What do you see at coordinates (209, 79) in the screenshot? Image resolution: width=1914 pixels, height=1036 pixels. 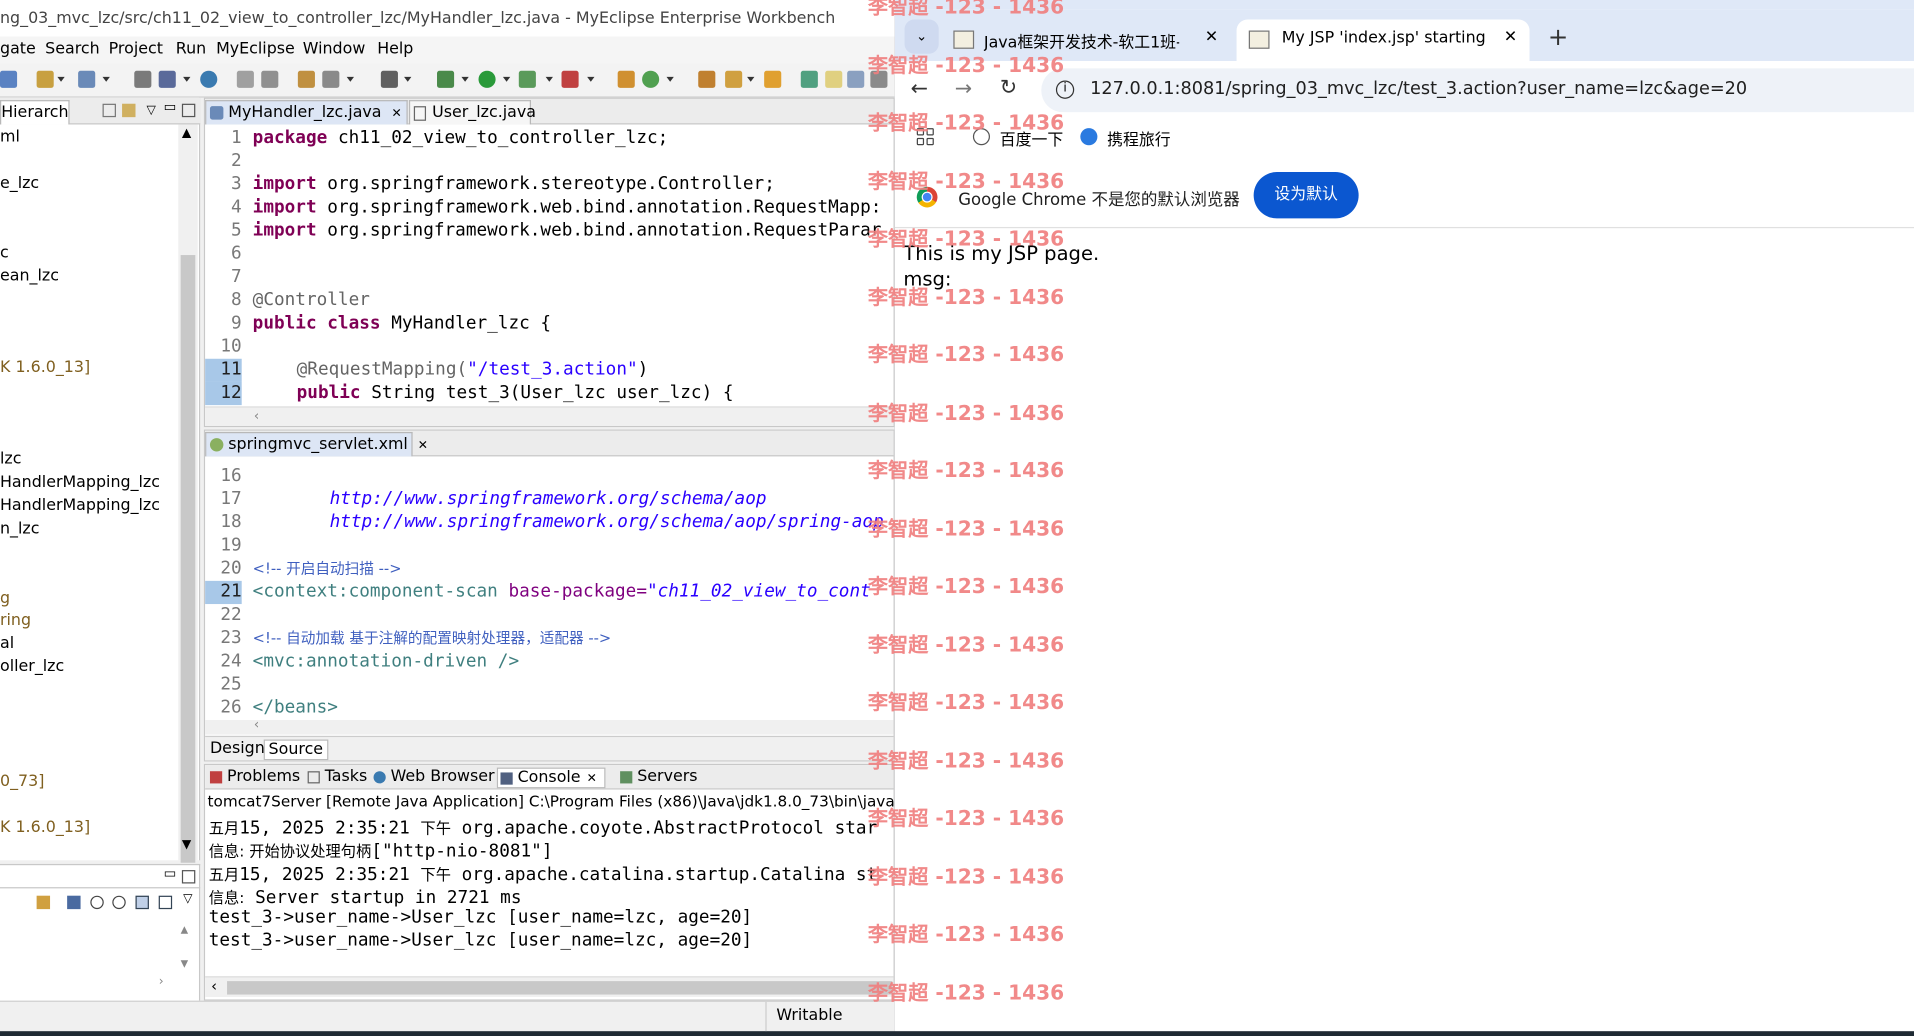 I see `toolbar-globe-icon` at bounding box center [209, 79].